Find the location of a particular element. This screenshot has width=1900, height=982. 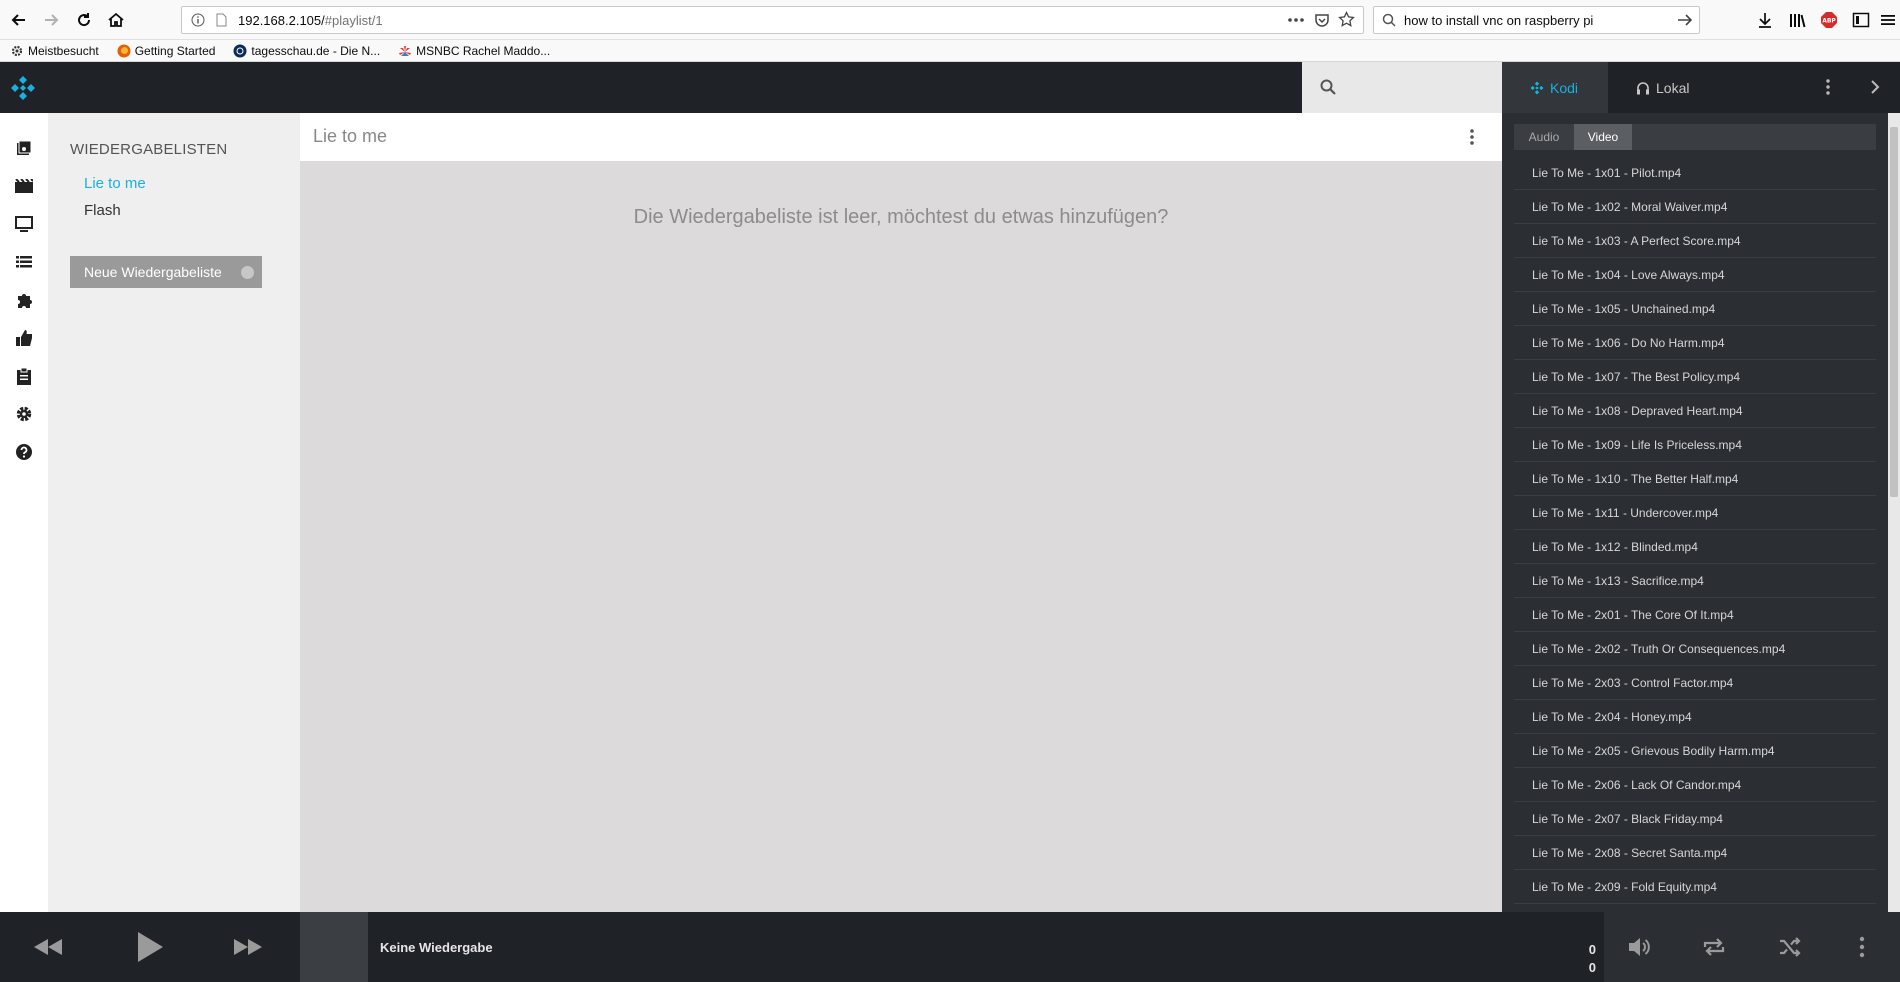

gear-icon is located at coordinates (17, 50).